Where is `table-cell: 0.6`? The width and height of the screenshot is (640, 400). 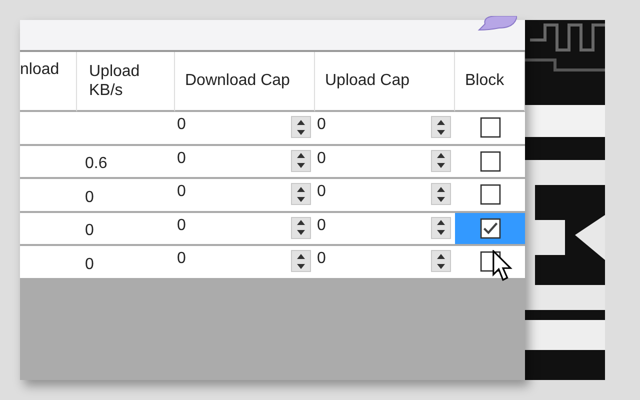 table-cell: 0.6 is located at coordinates (126, 162).